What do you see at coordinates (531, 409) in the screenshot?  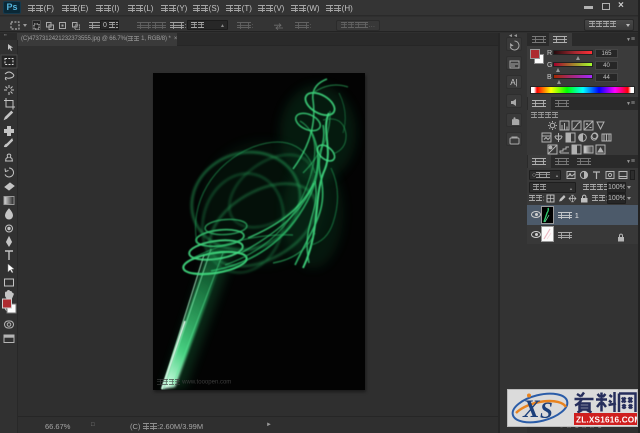 I see `svg-text: X` at bounding box center [531, 409].